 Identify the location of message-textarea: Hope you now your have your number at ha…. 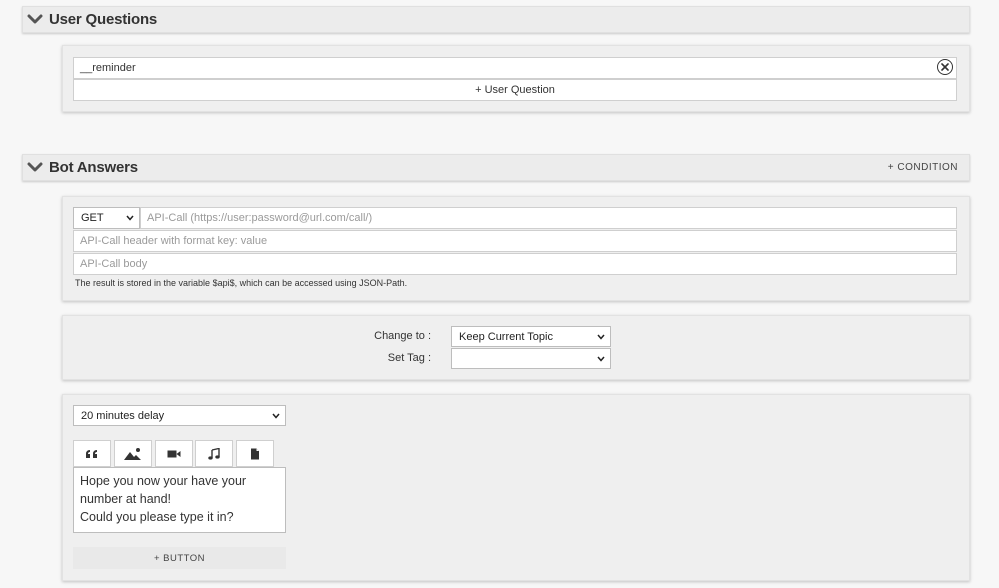
(179, 500).